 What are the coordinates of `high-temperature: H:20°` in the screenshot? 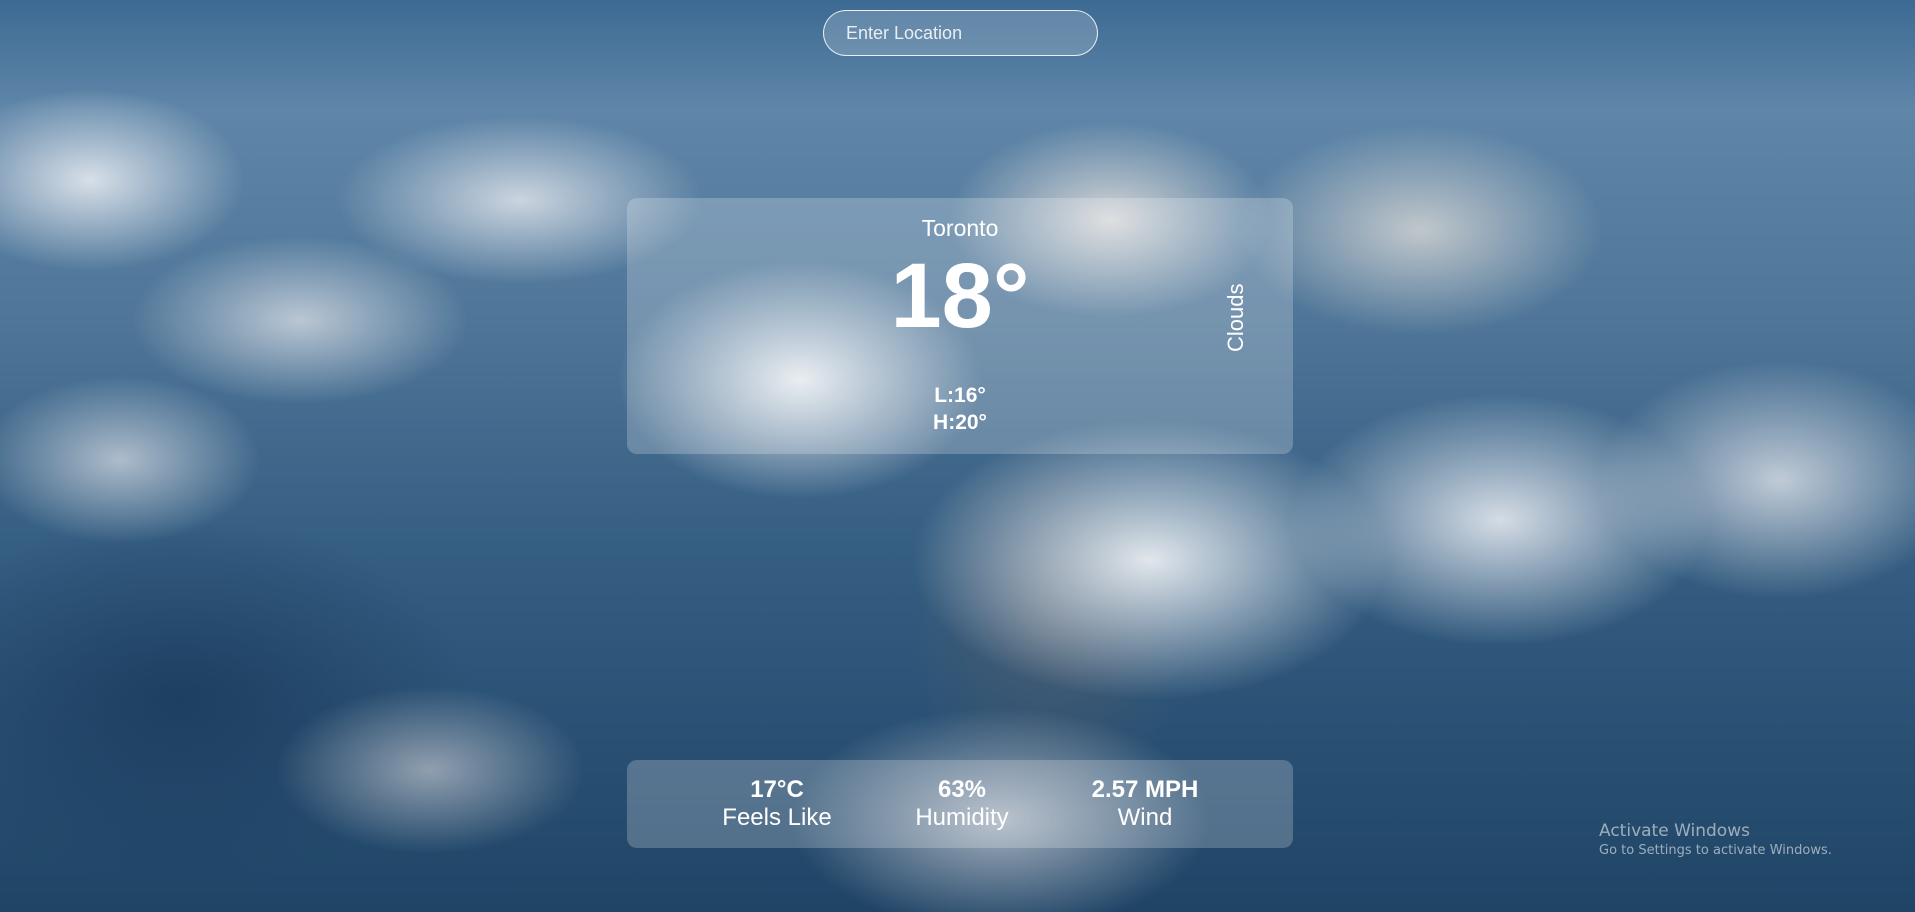 It's located at (960, 422).